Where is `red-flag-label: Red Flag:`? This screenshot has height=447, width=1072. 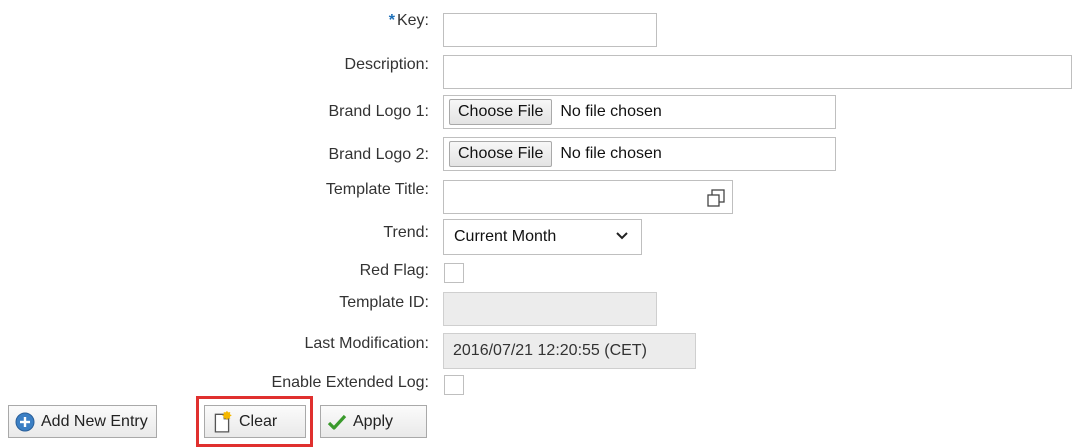
red-flag-label: Red Flag: is located at coordinates (394, 270).